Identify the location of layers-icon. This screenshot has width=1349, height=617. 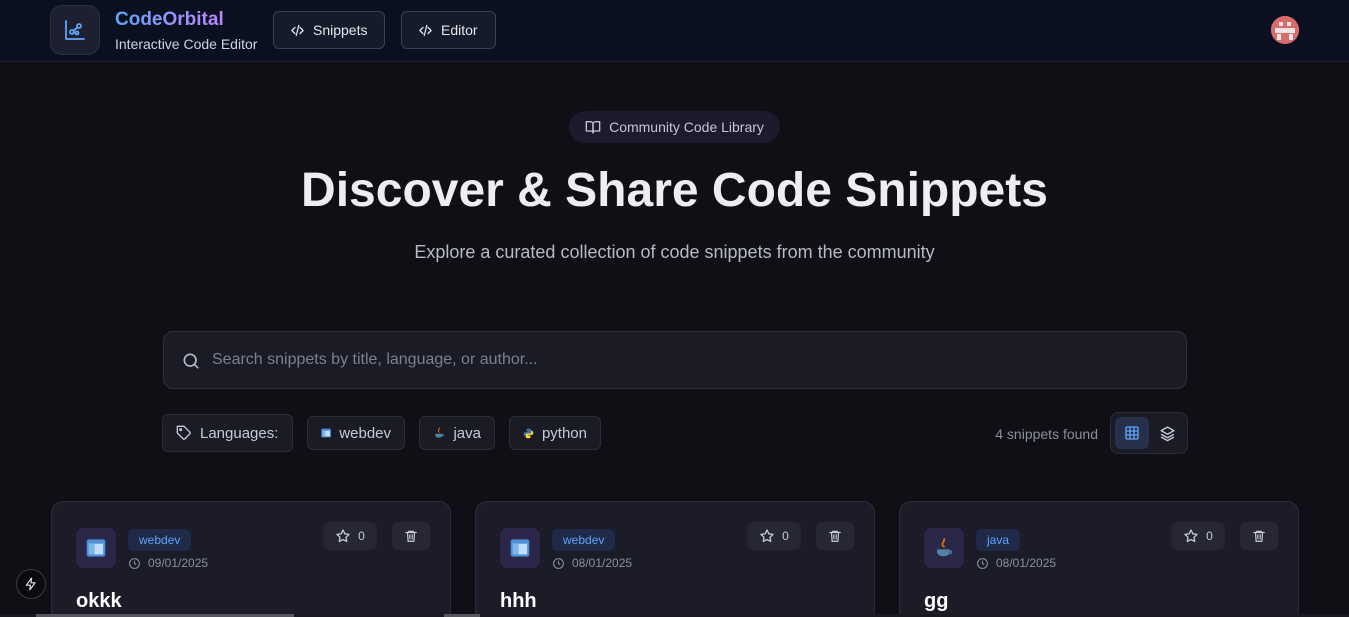
(1167, 433).